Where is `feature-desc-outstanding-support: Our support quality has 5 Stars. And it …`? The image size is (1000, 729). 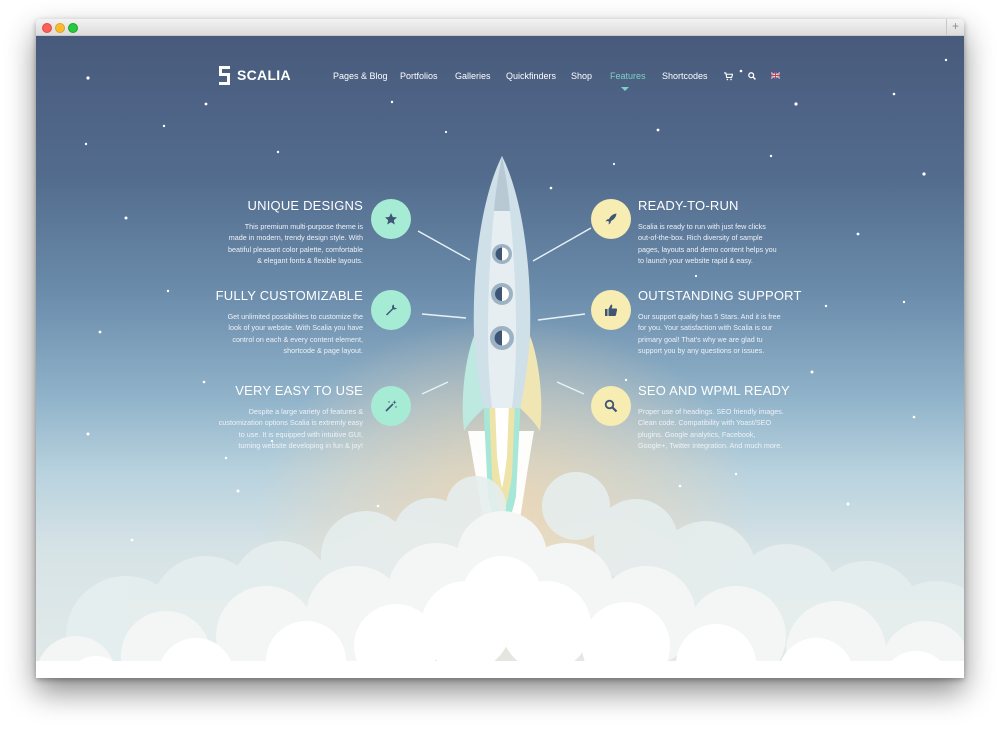
feature-desc-outstanding-support: Our support quality has 5 Stars. And it … is located at coordinates (733, 334).